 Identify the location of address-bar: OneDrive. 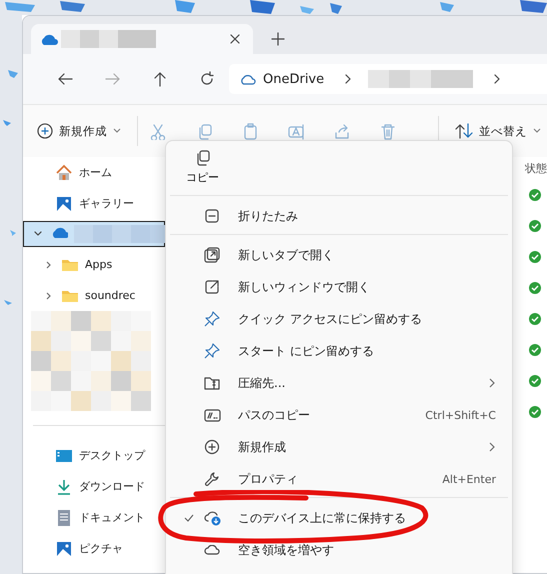
(388, 79).